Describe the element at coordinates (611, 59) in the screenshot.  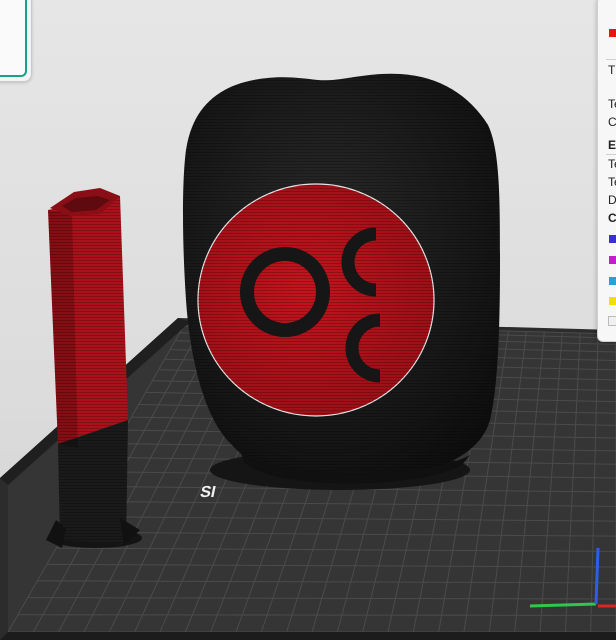
I see `legend-divider` at that location.